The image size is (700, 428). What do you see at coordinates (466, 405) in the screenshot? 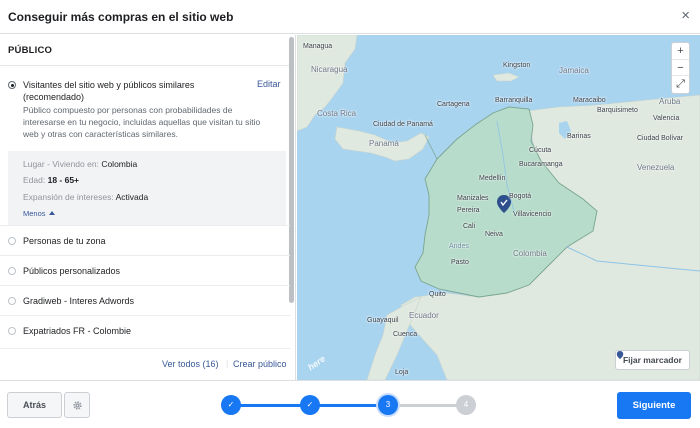
I see `step-4: 4` at bounding box center [466, 405].